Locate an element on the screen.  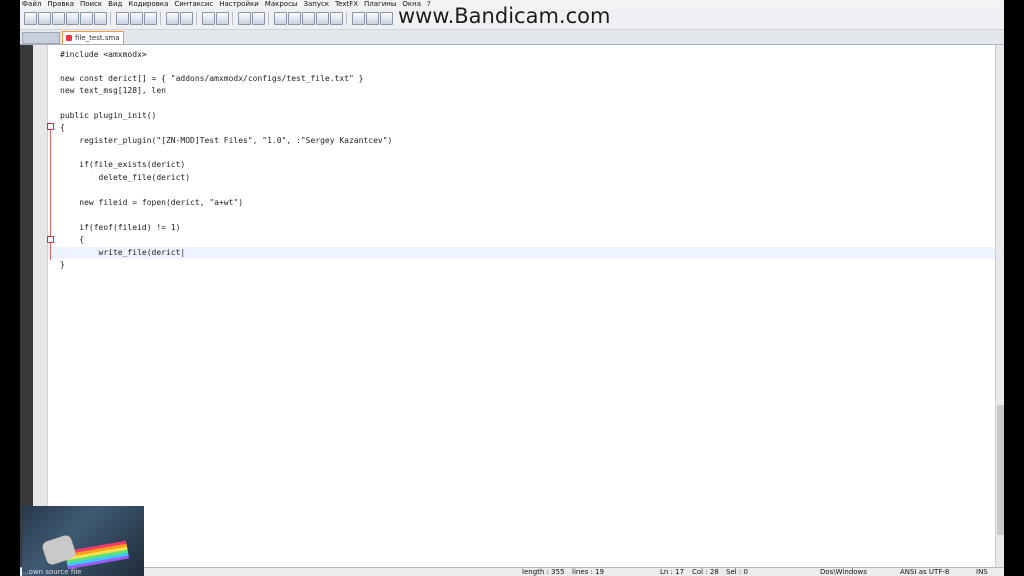
find-icon is located at coordinates (208, 18).